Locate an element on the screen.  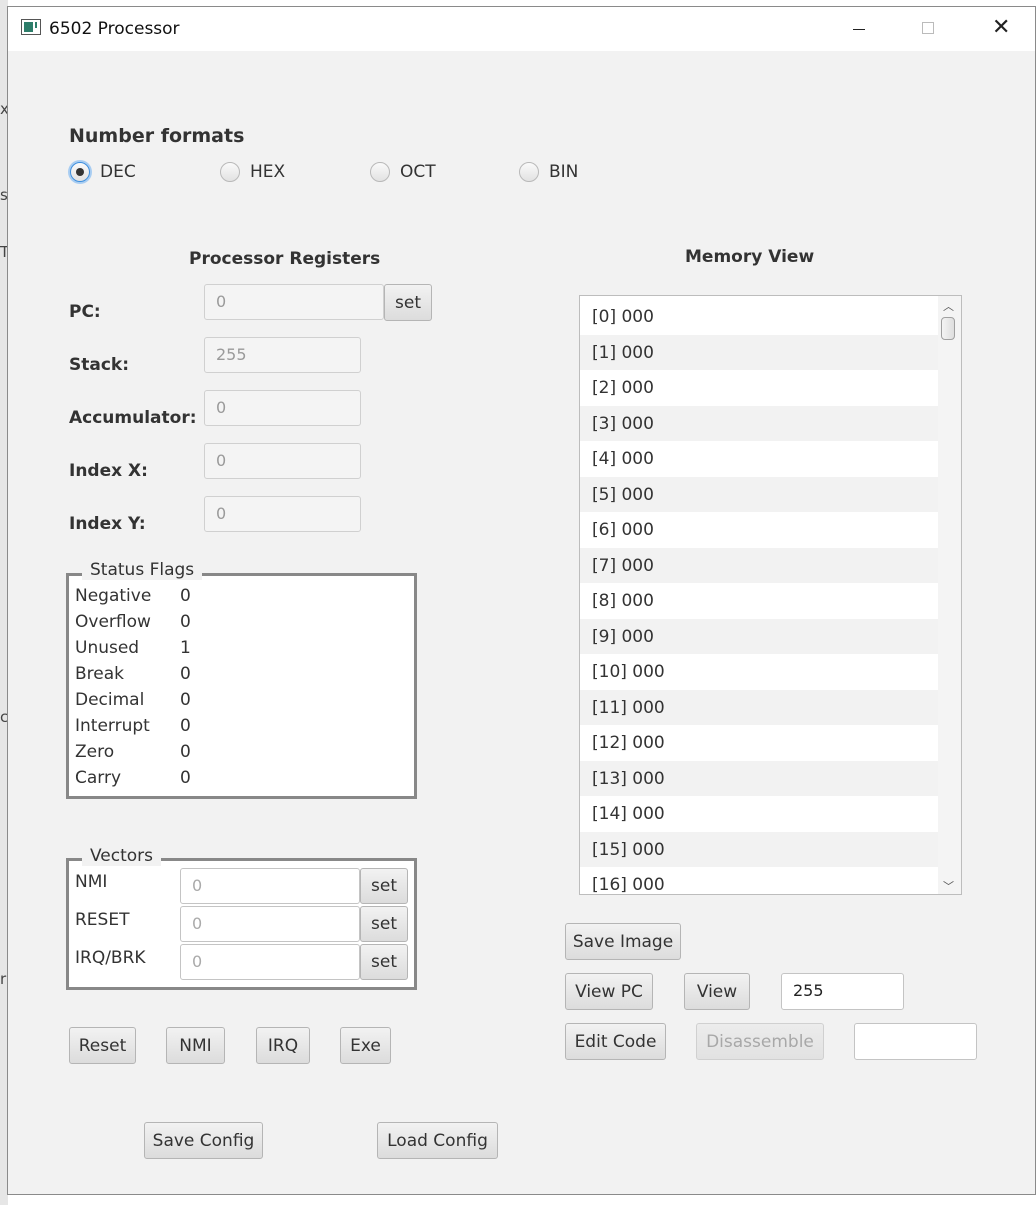
memory-row: [16] 000 is located at coordinates (759, 880).